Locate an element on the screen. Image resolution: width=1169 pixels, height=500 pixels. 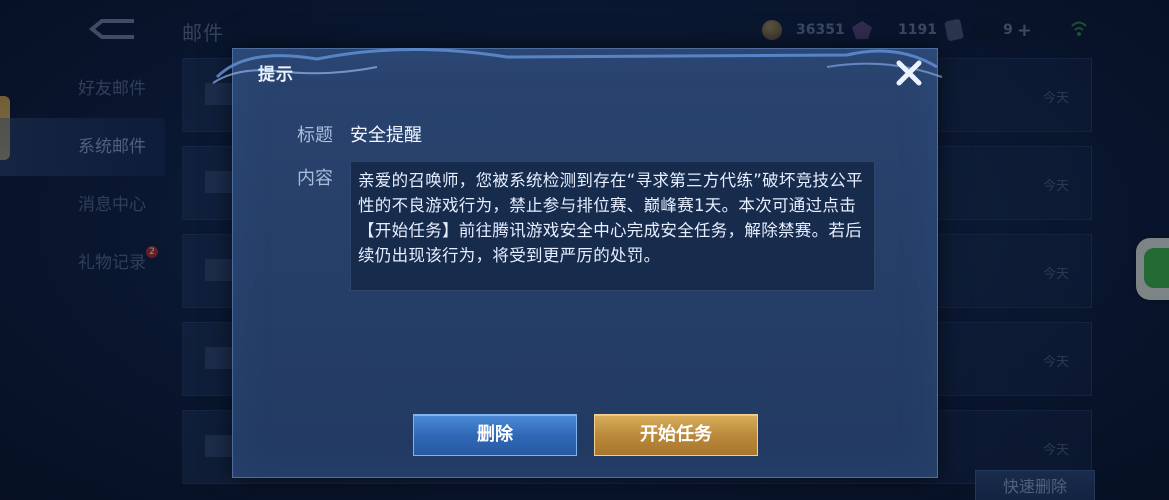
delete-button: 删除 is located at coordinates (495, 435).